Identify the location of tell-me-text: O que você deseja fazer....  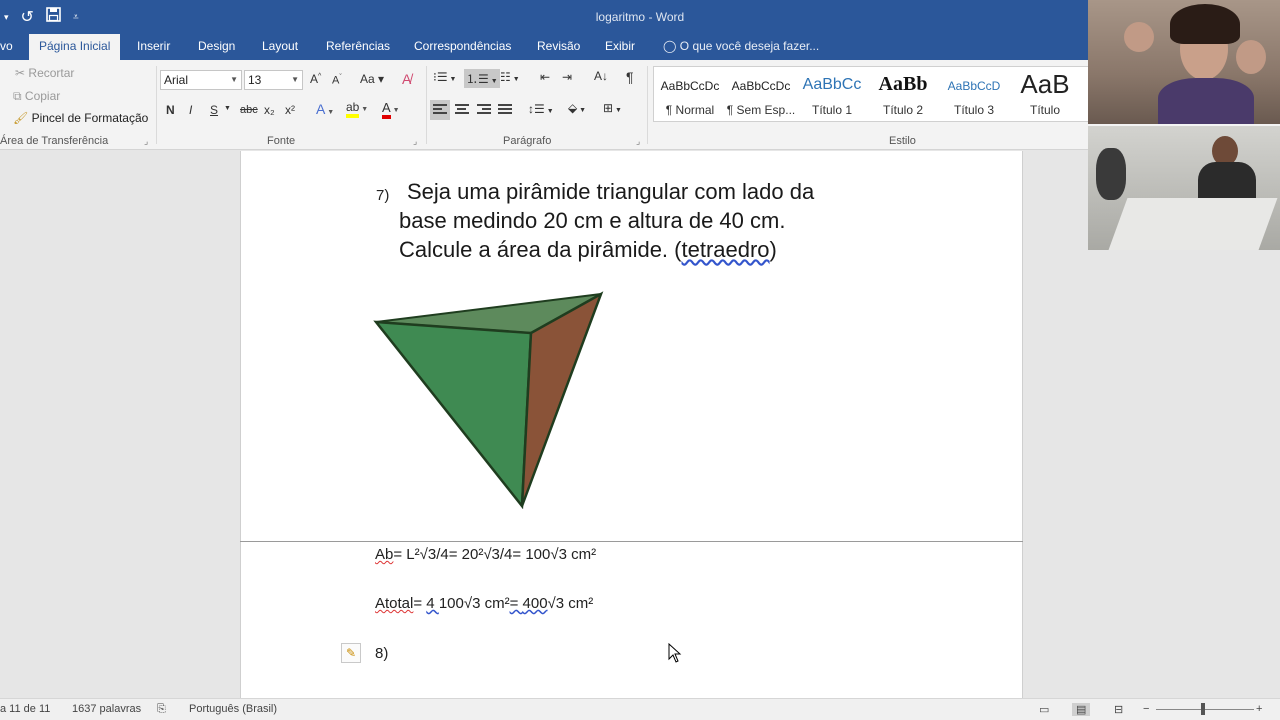
(749, 46).